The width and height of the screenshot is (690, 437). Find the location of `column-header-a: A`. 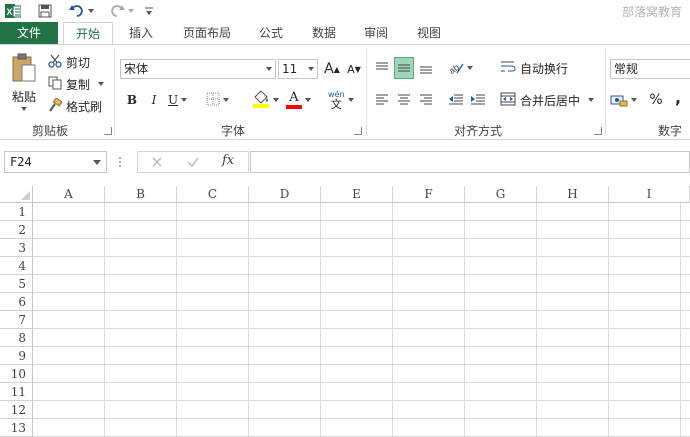

column-header-a: A is located at coordinates (69, 194).